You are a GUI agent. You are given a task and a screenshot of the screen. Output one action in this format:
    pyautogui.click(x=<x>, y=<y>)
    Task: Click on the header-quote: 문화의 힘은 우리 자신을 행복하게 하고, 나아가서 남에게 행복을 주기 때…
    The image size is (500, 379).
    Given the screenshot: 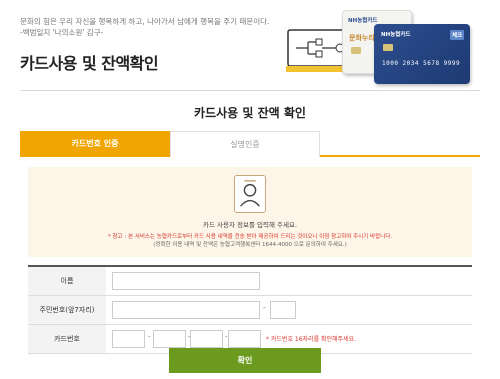 What is the action you would take?
    pyautogui.click(x=150, y=27)
    